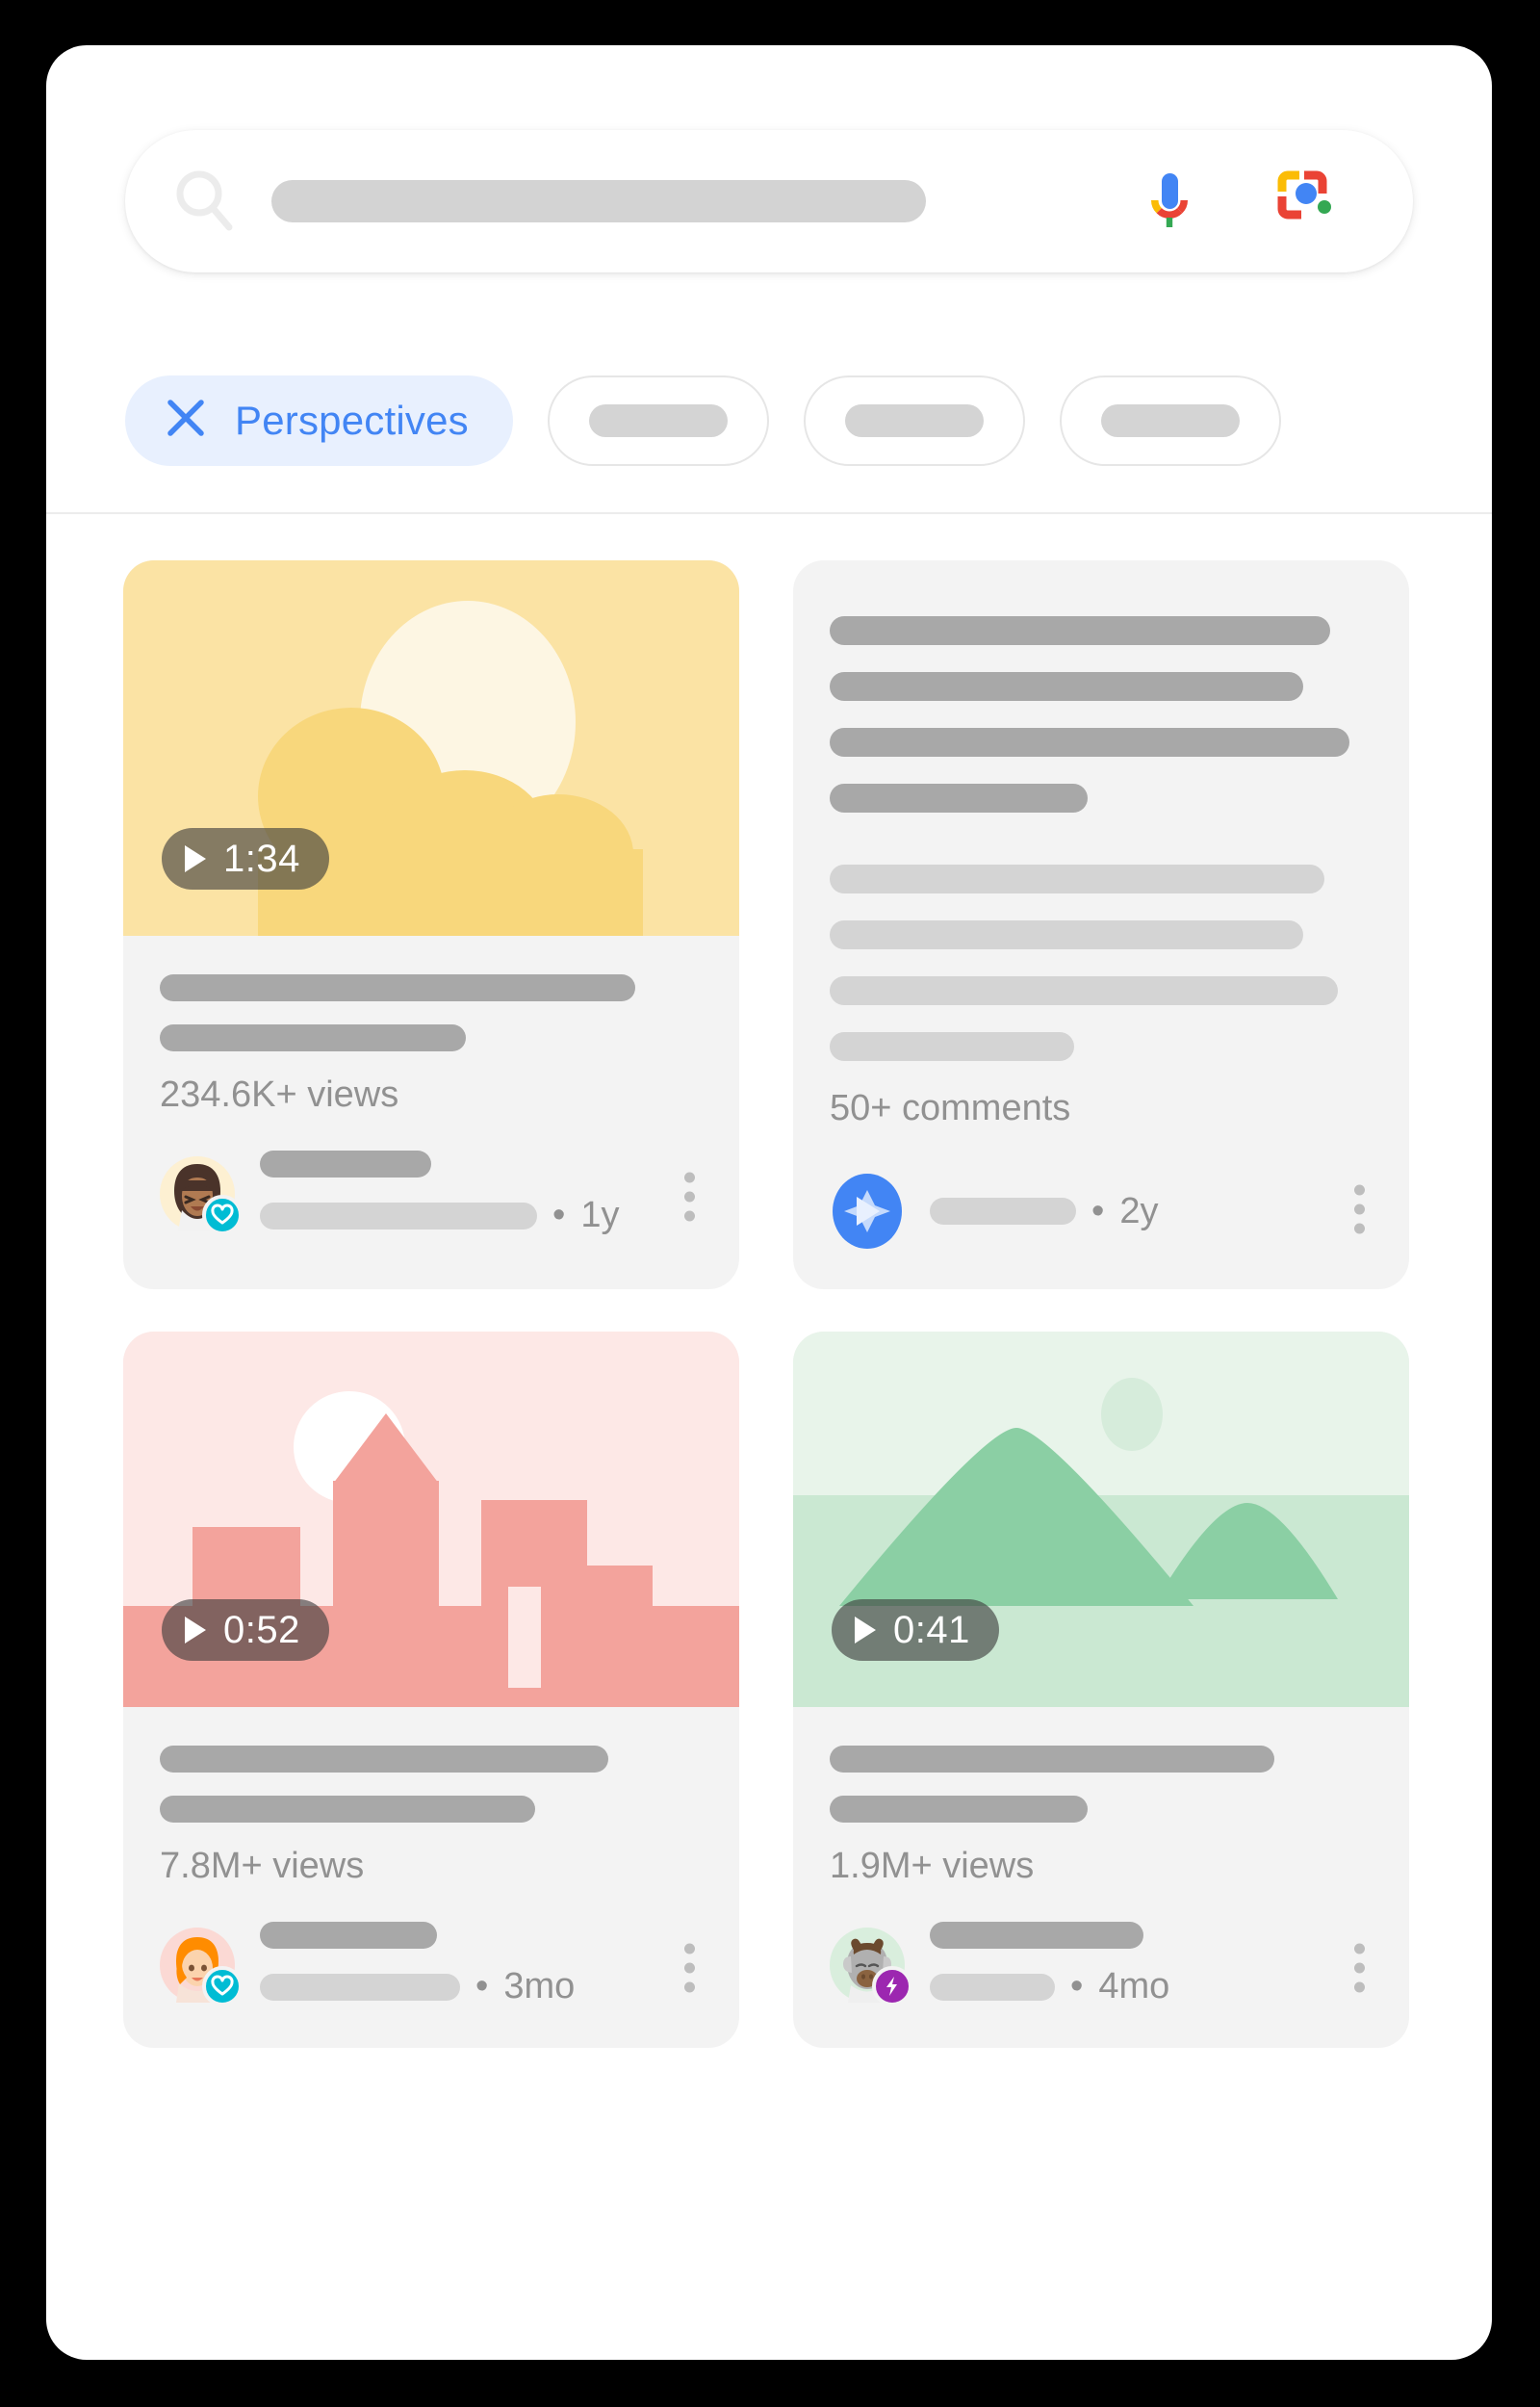 The height and width of the screenshot is (2407, 1540). I want to click on result-card-video-mountains: 0:41 1.9M+ views • 4mo, so click(1101, 1690).